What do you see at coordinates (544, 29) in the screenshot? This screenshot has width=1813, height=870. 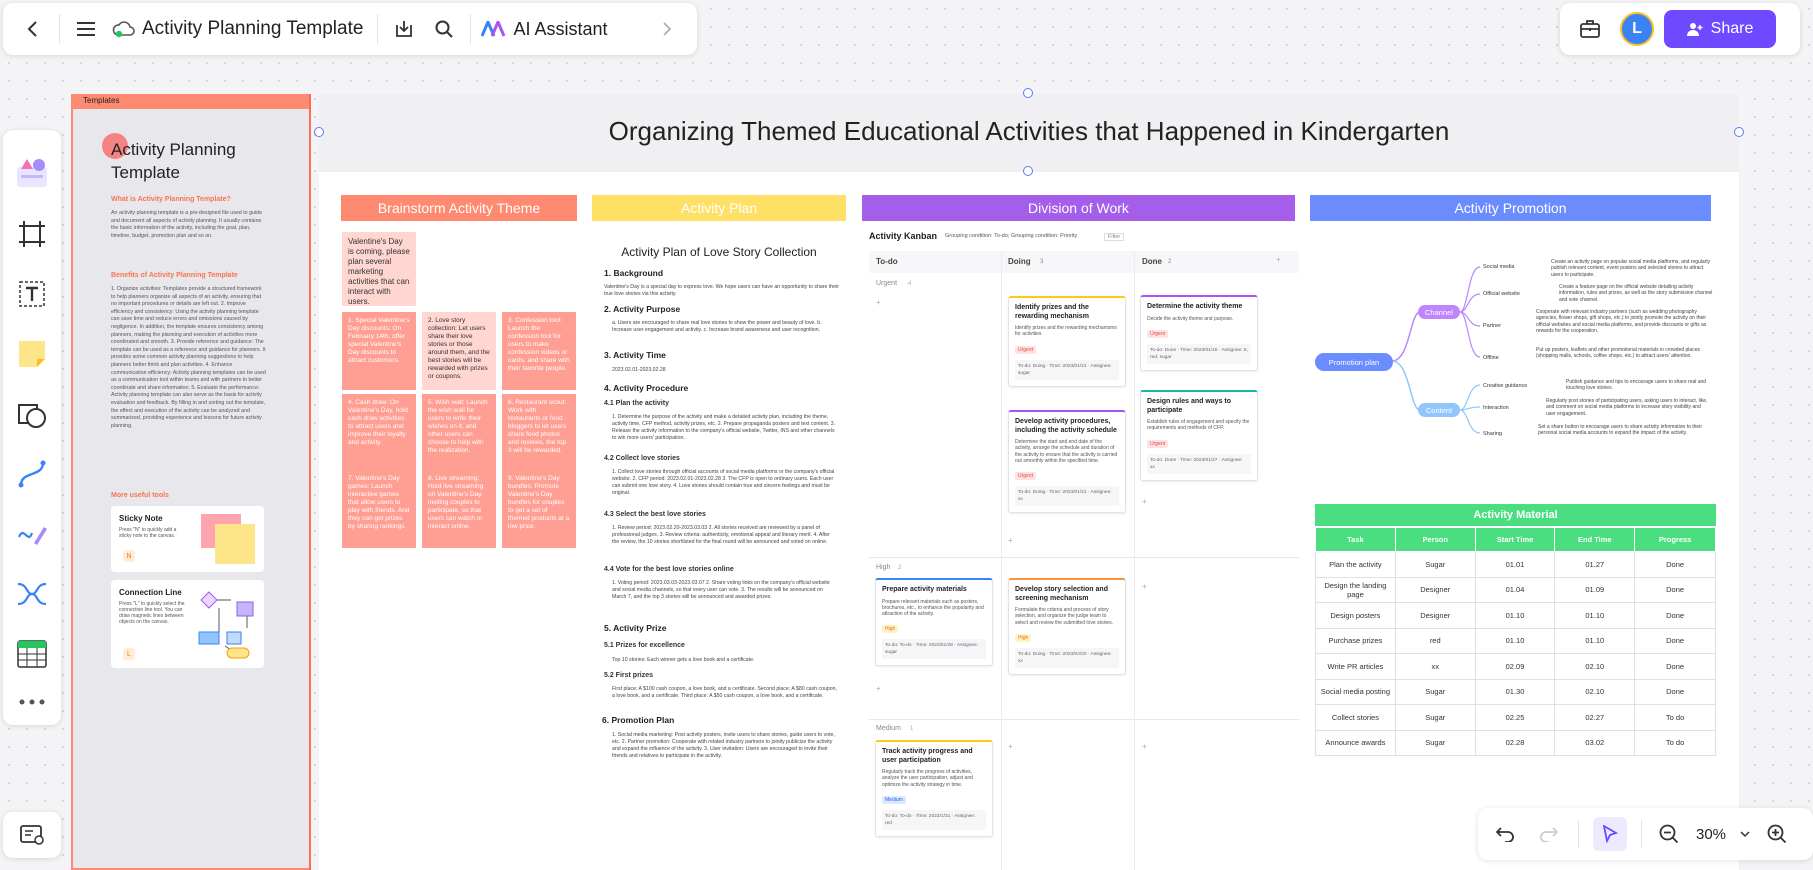 I see `ai-assistant-button: AI Assistant` at bounding box center [544, 29].